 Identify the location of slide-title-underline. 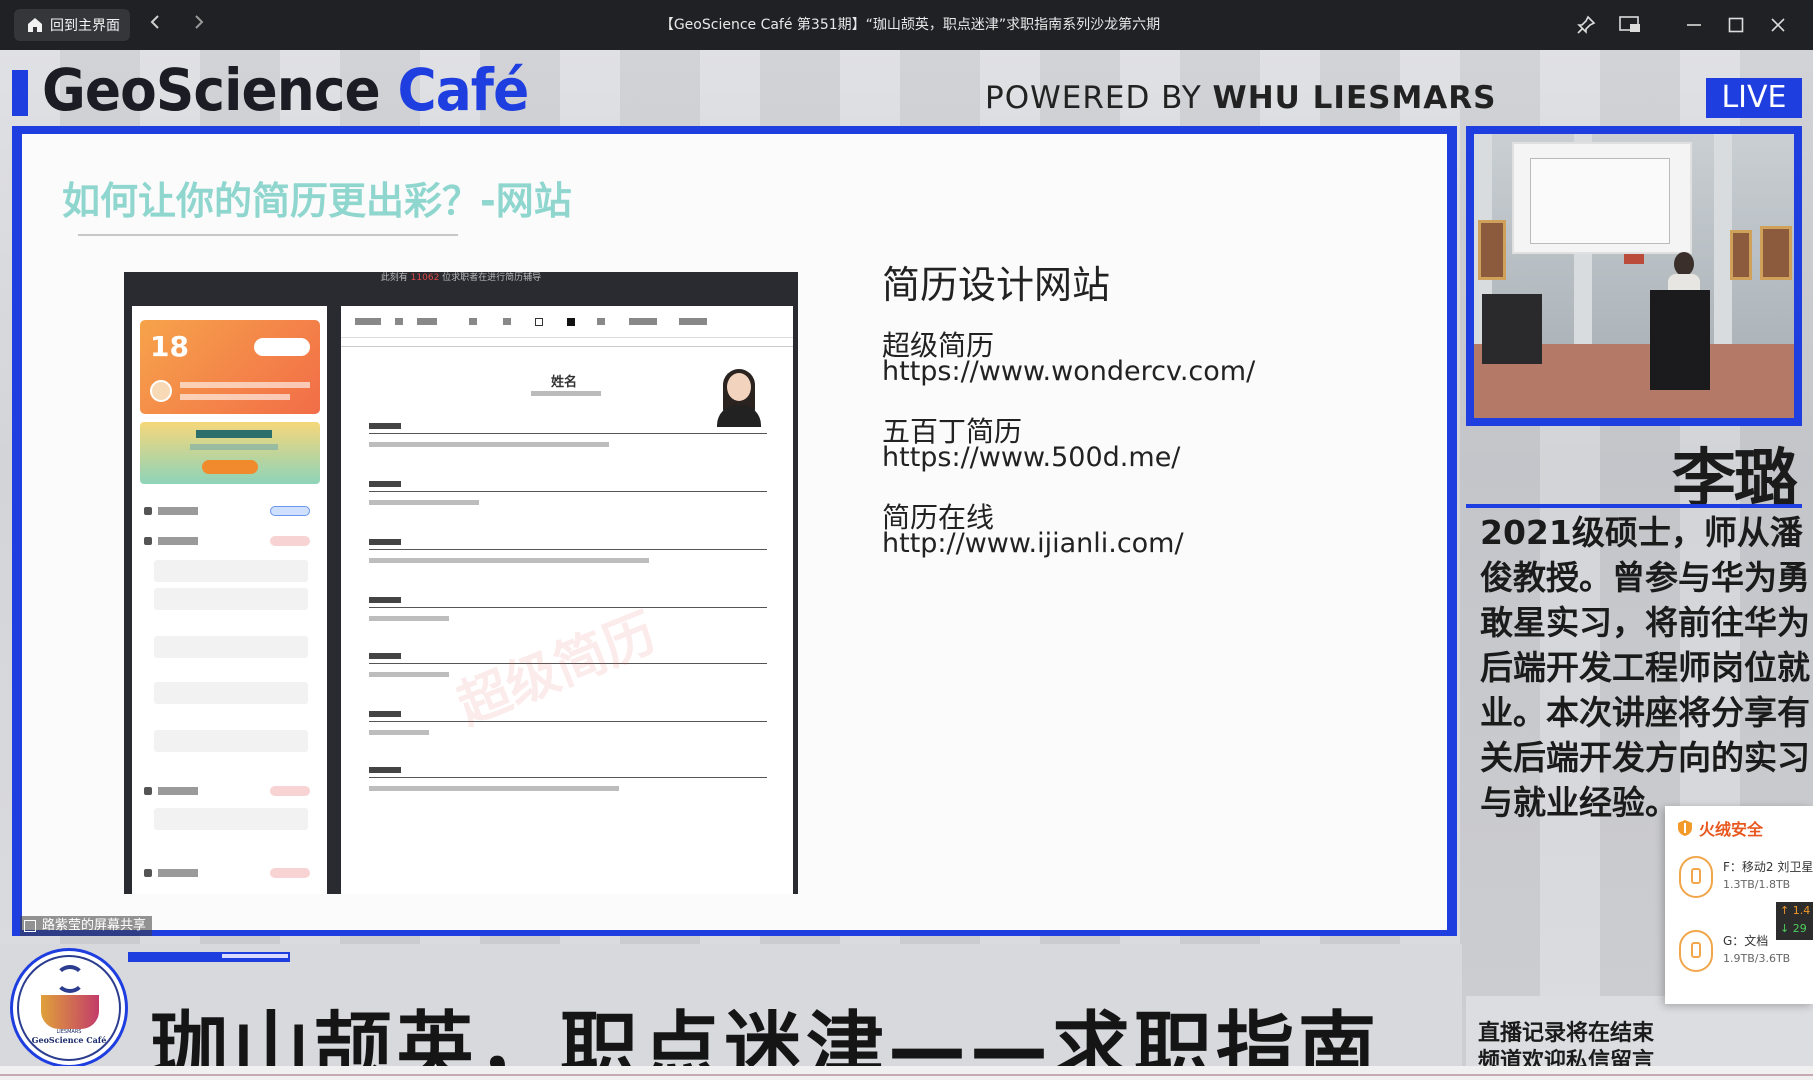
(268, 235).